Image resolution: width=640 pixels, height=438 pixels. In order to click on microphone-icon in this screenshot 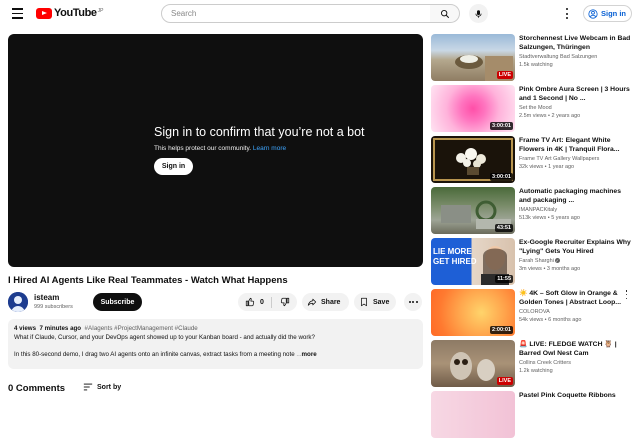, I will do `click(478, 13)`.